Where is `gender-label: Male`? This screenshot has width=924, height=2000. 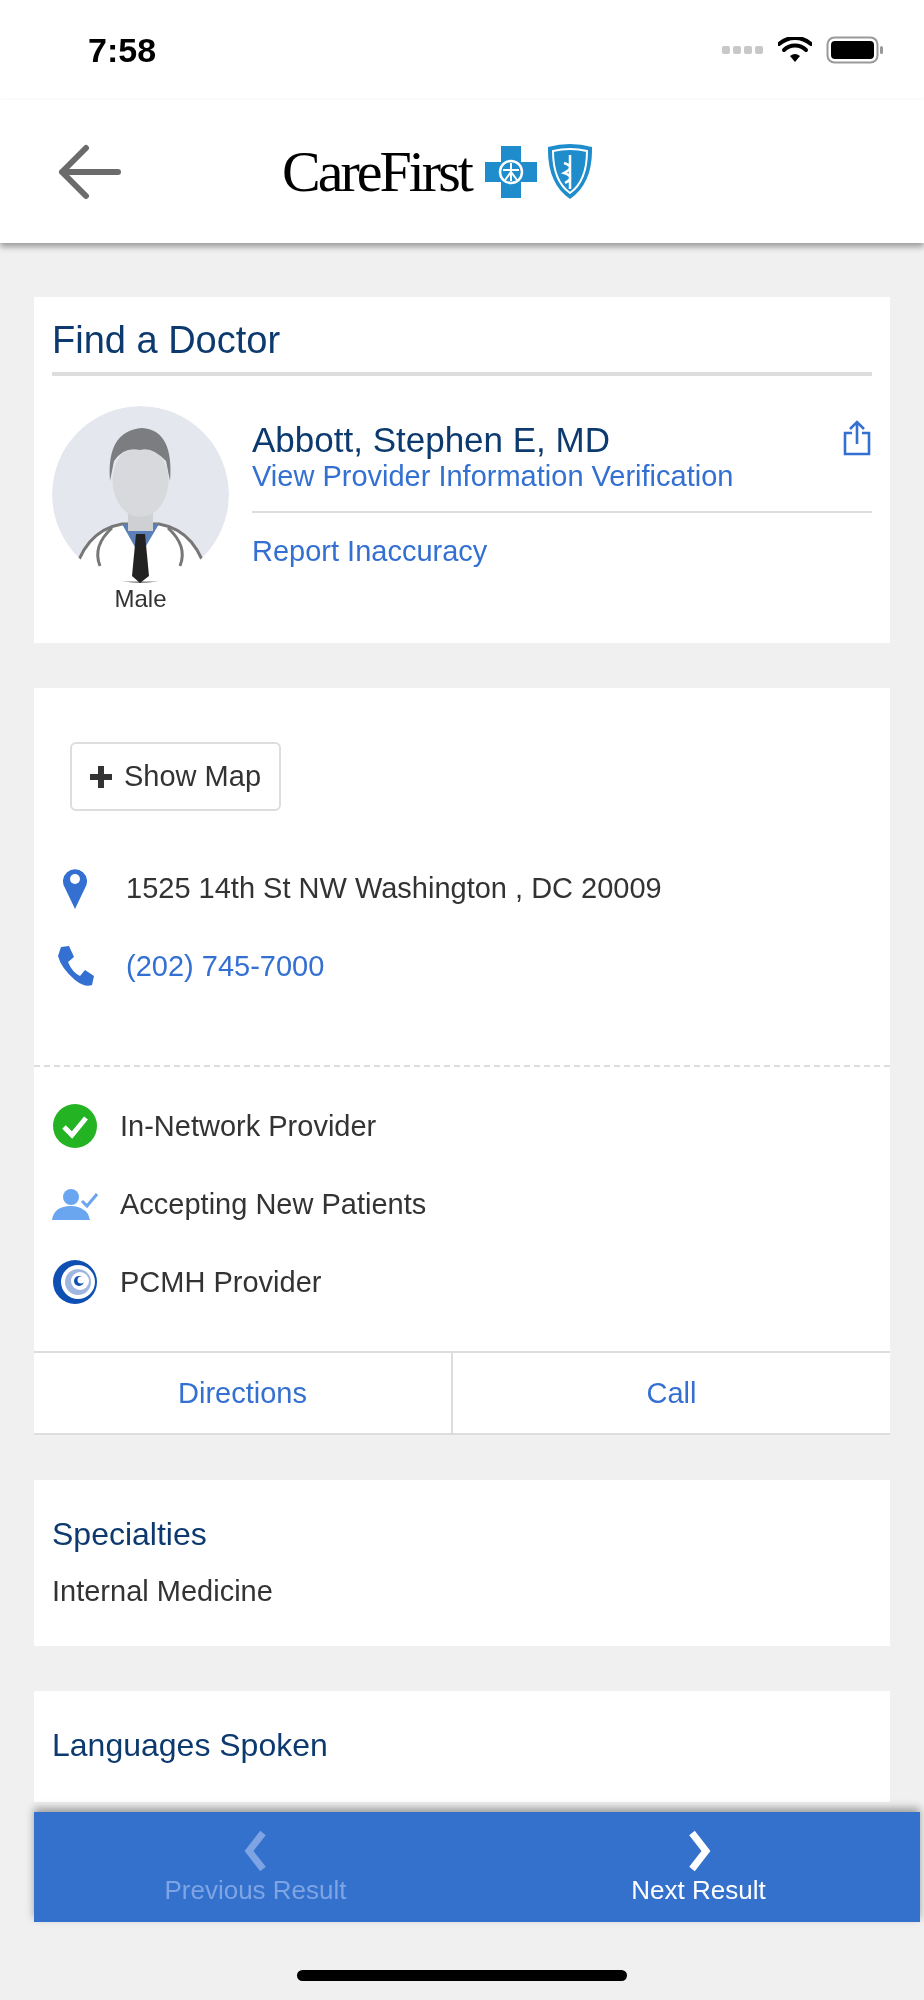
gender-label: Male is located at coordinates (140, 599).